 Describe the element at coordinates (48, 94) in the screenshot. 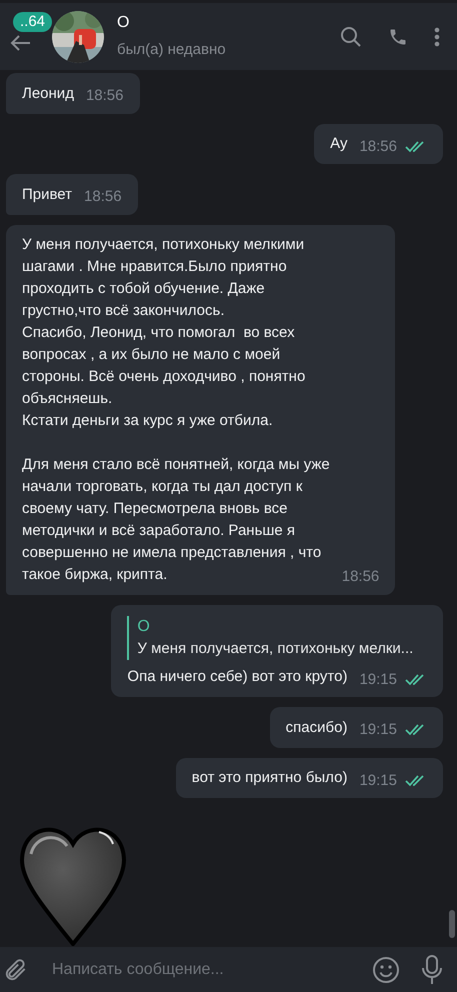

I see `message-text: Леонид` at that location.